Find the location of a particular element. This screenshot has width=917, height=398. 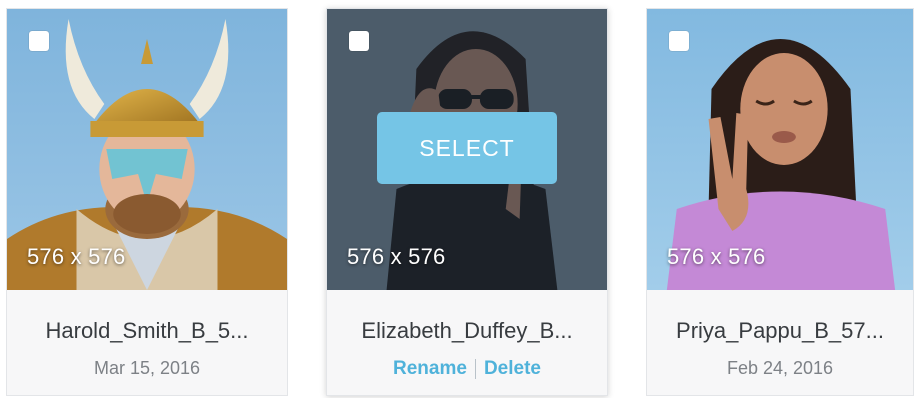

file-date: Mar 15, 2016 is located at coordinates (147, 368).